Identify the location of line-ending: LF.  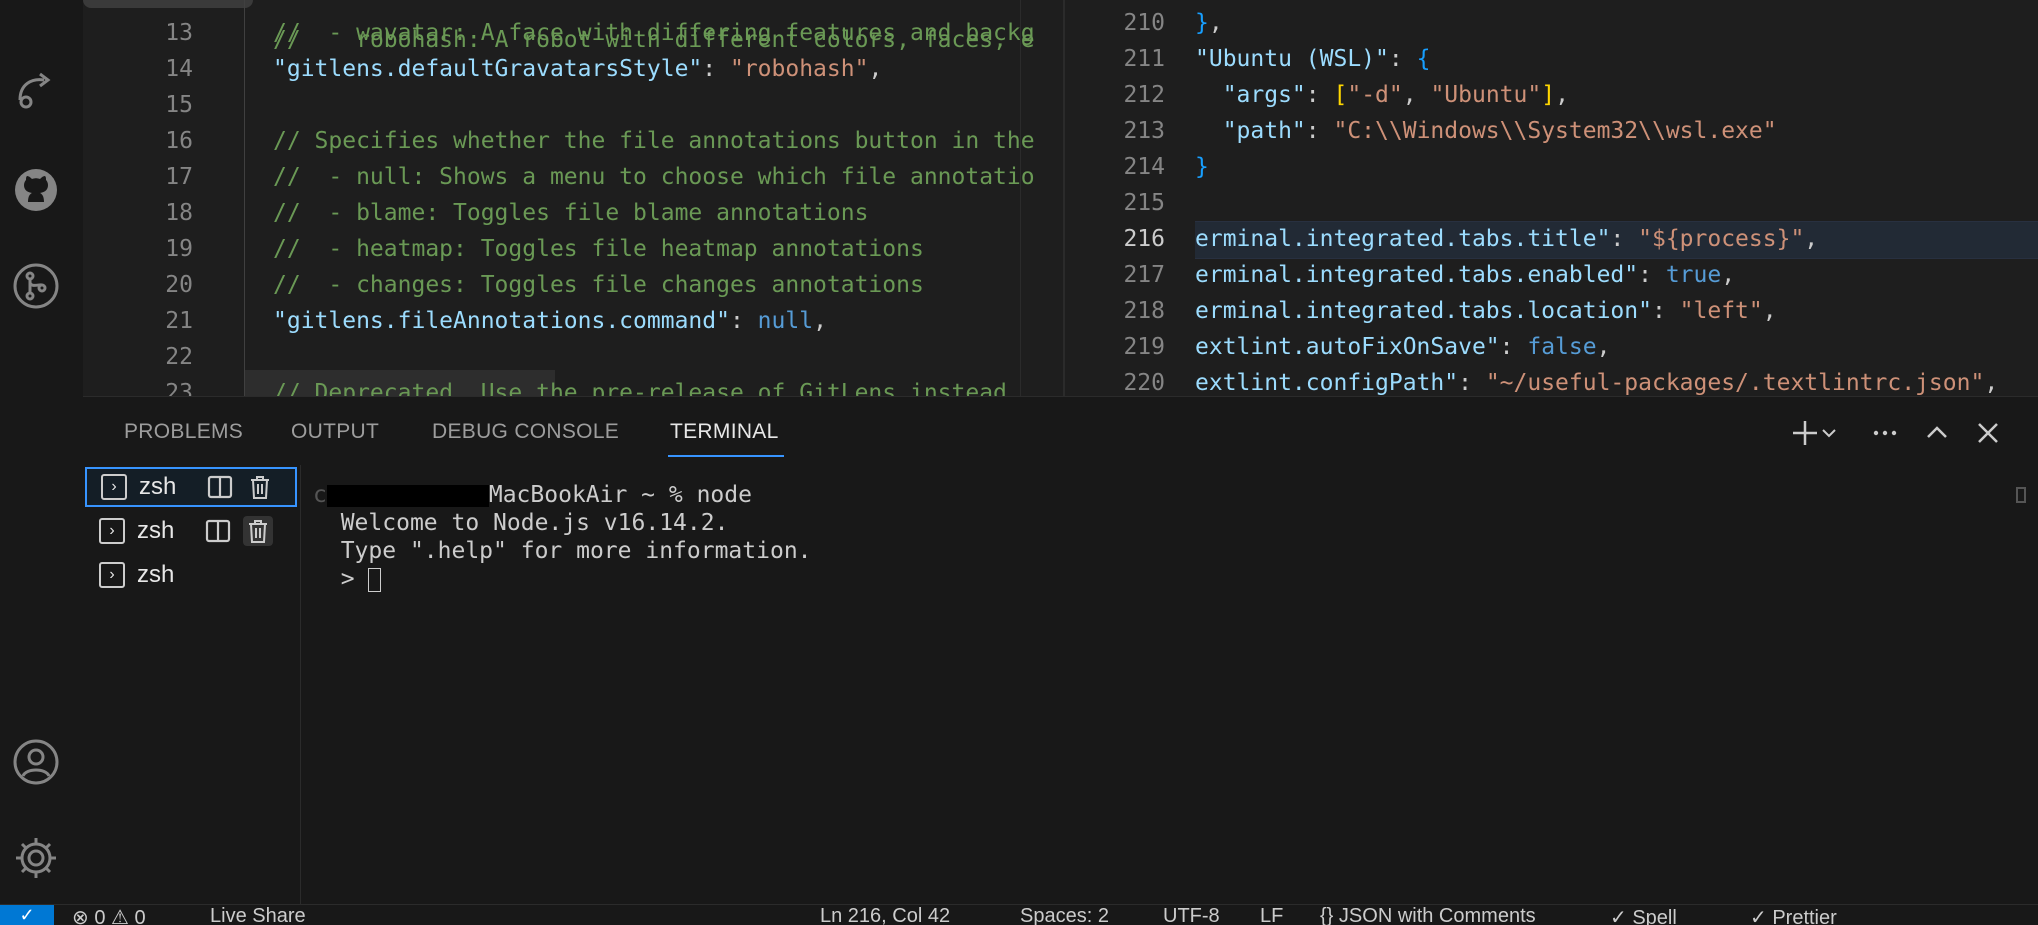
(1271, 915).